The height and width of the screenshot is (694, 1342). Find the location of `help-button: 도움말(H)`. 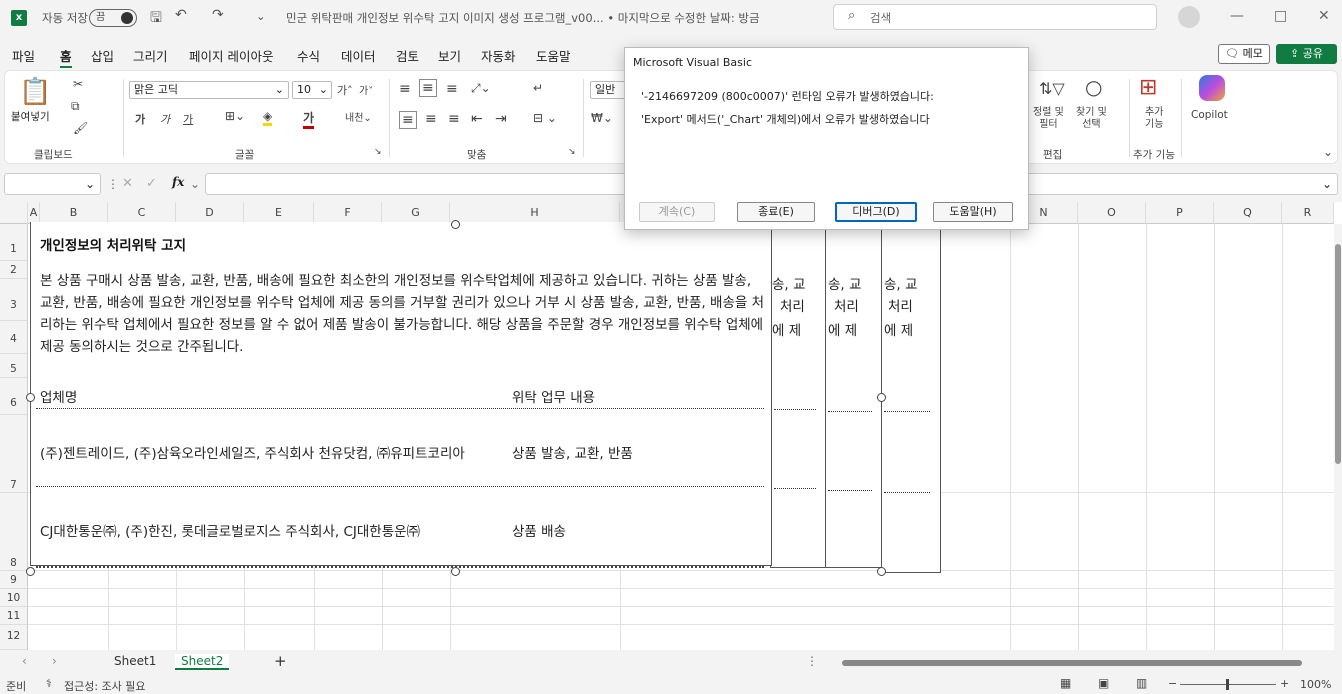

help-button: 도움말(H) is located at coordinates (973, 212).